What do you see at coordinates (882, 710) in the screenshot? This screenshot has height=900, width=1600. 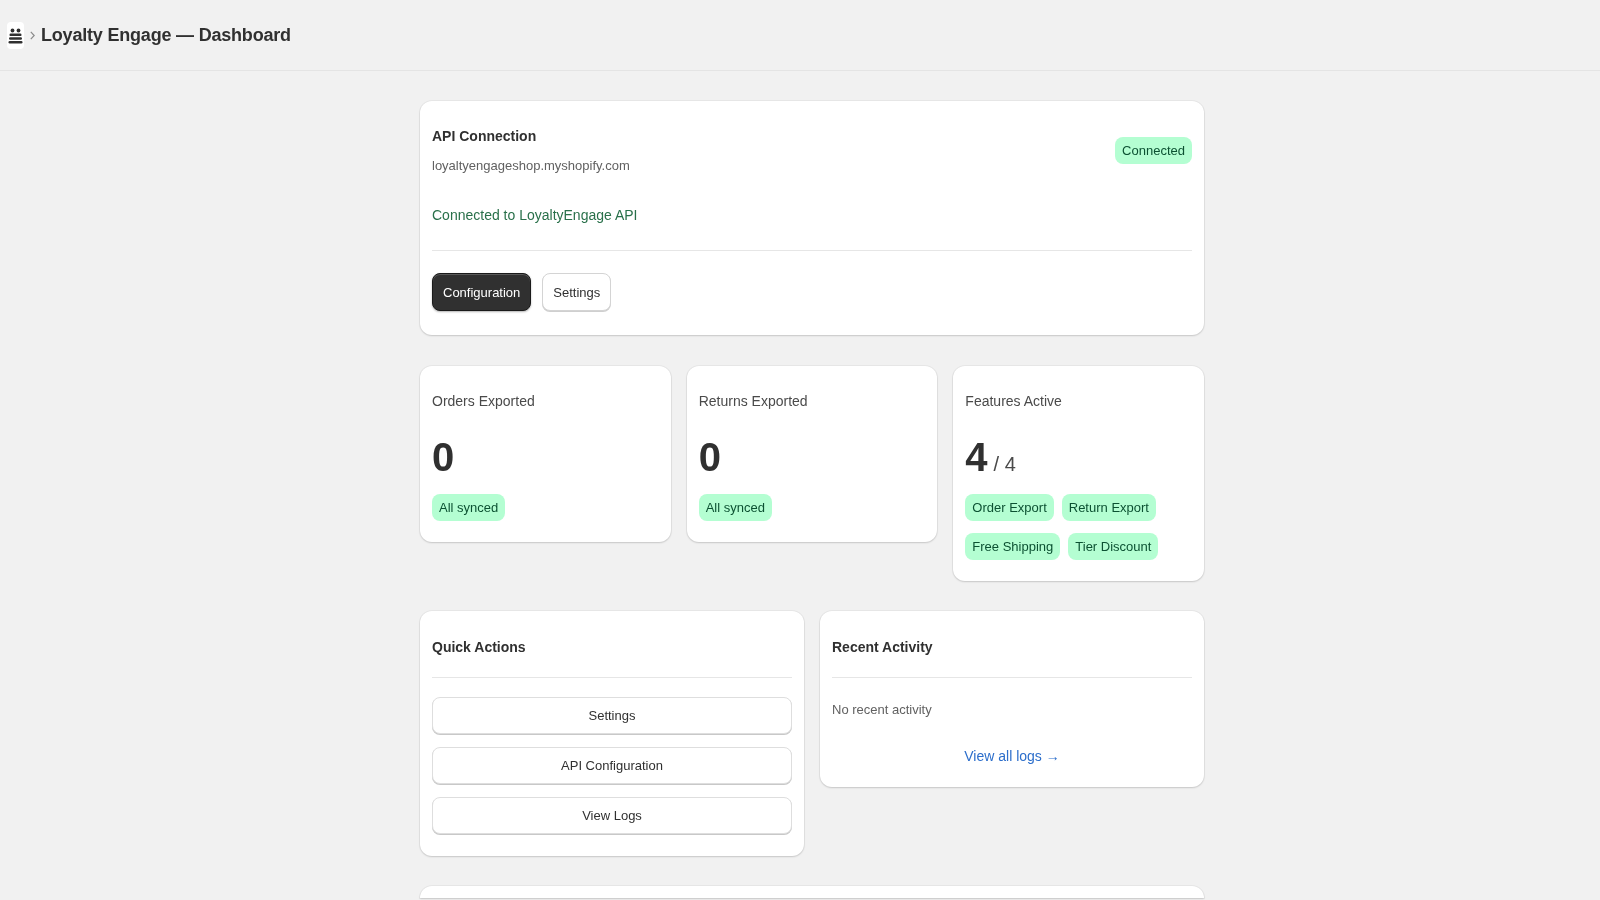 I see `empty-message: No recent activity` at bounding box center [882, 710].